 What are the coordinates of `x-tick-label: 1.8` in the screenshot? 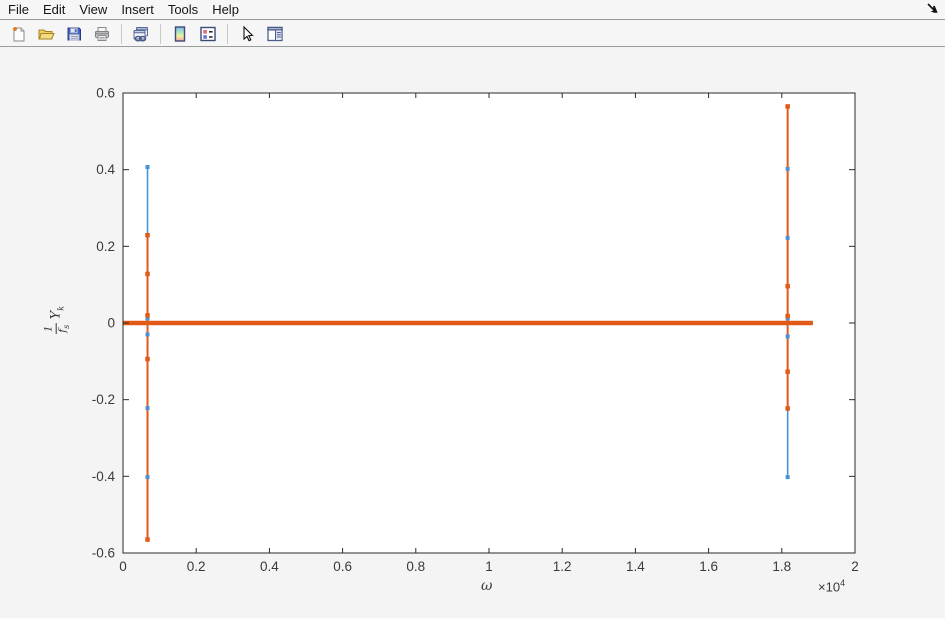 It's located at (781, 566).